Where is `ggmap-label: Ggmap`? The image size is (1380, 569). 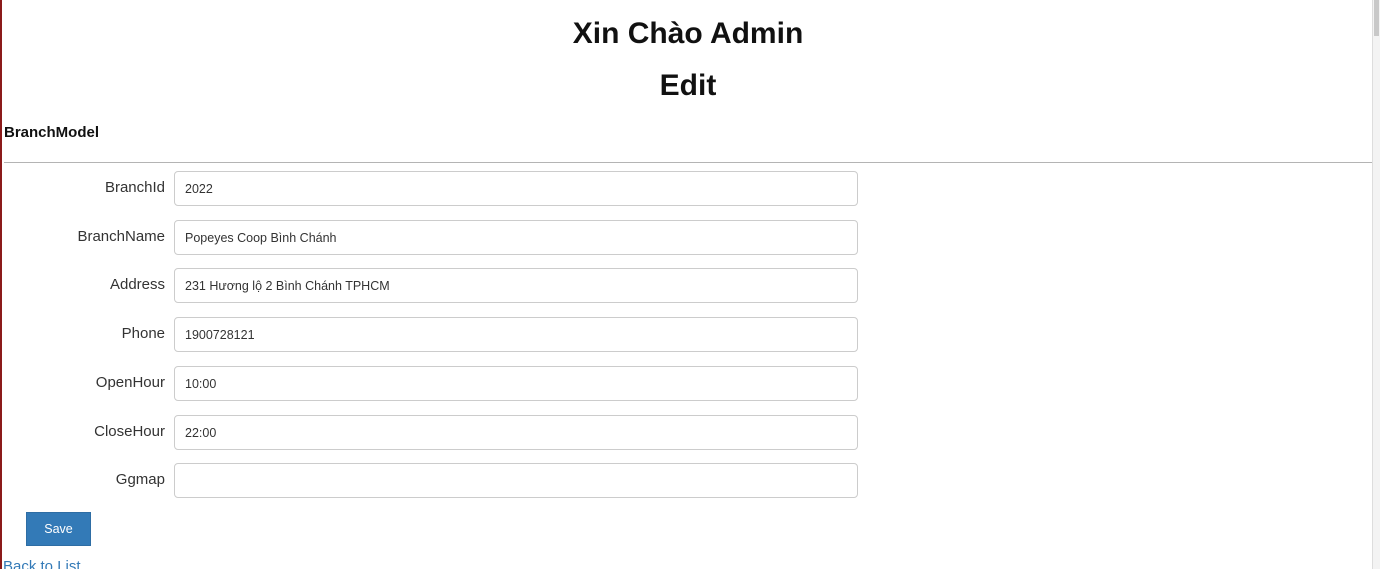
ggmap-label: Ggmap is located at coordinates (140, 479).